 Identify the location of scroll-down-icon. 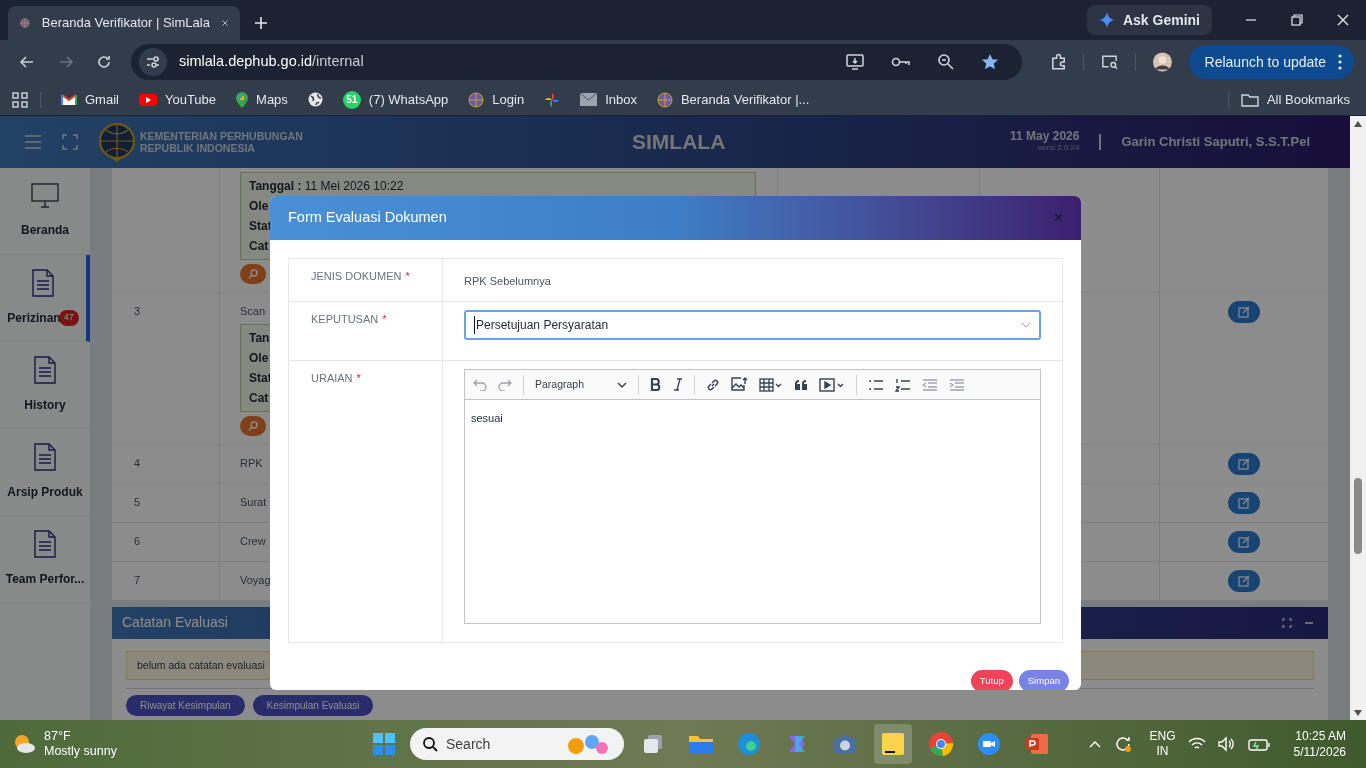
(1358, 713).